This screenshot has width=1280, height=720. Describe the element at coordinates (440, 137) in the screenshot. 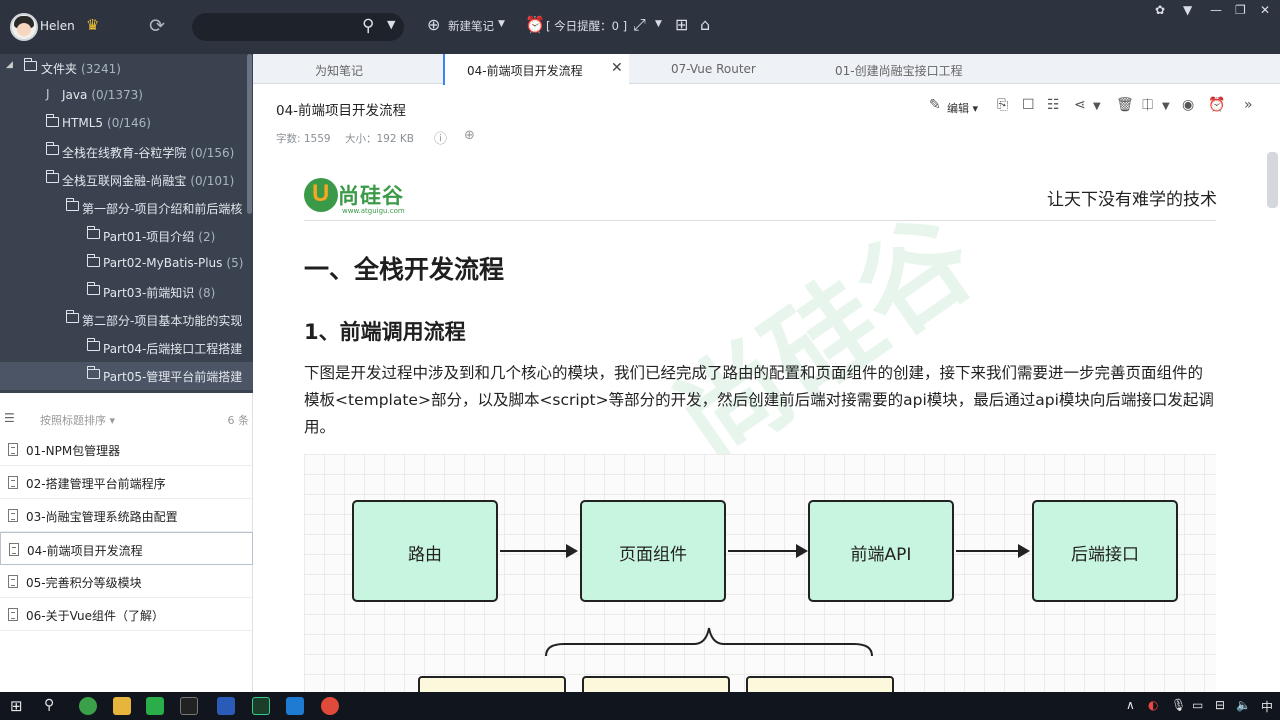

I see `info-icon: ⓘ` at that location.